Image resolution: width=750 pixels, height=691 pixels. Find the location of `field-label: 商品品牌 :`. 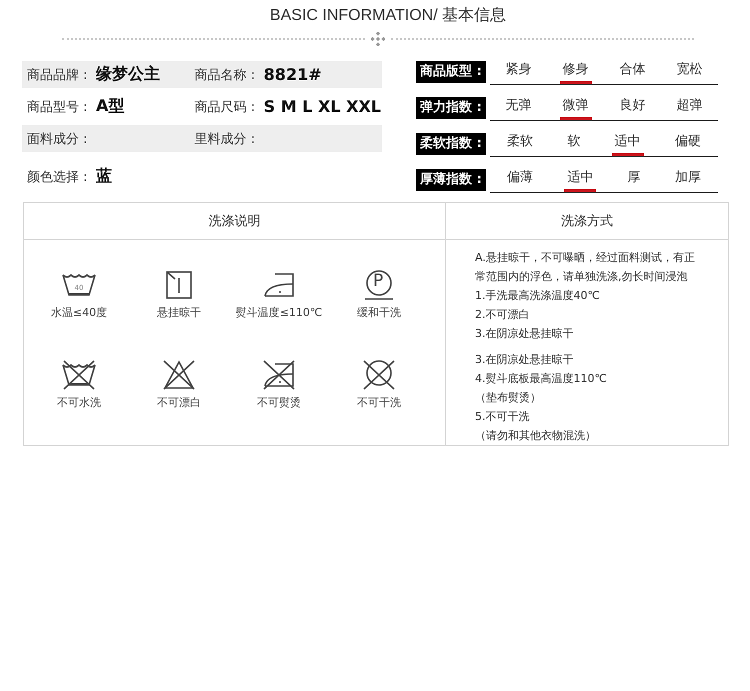

field-label: 商品品牌 : is located at coordinates (58, 75).